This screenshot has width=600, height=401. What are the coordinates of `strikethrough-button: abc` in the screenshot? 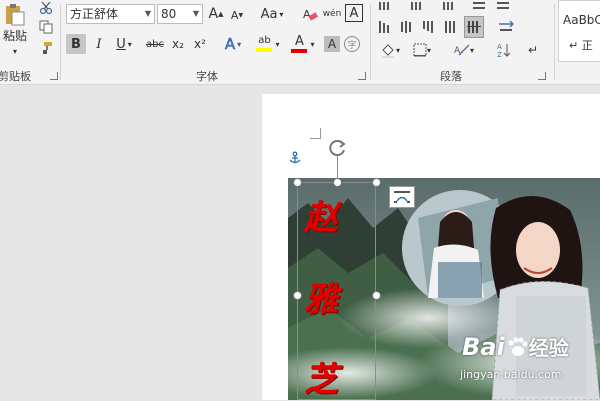 It's located at (155, 44).